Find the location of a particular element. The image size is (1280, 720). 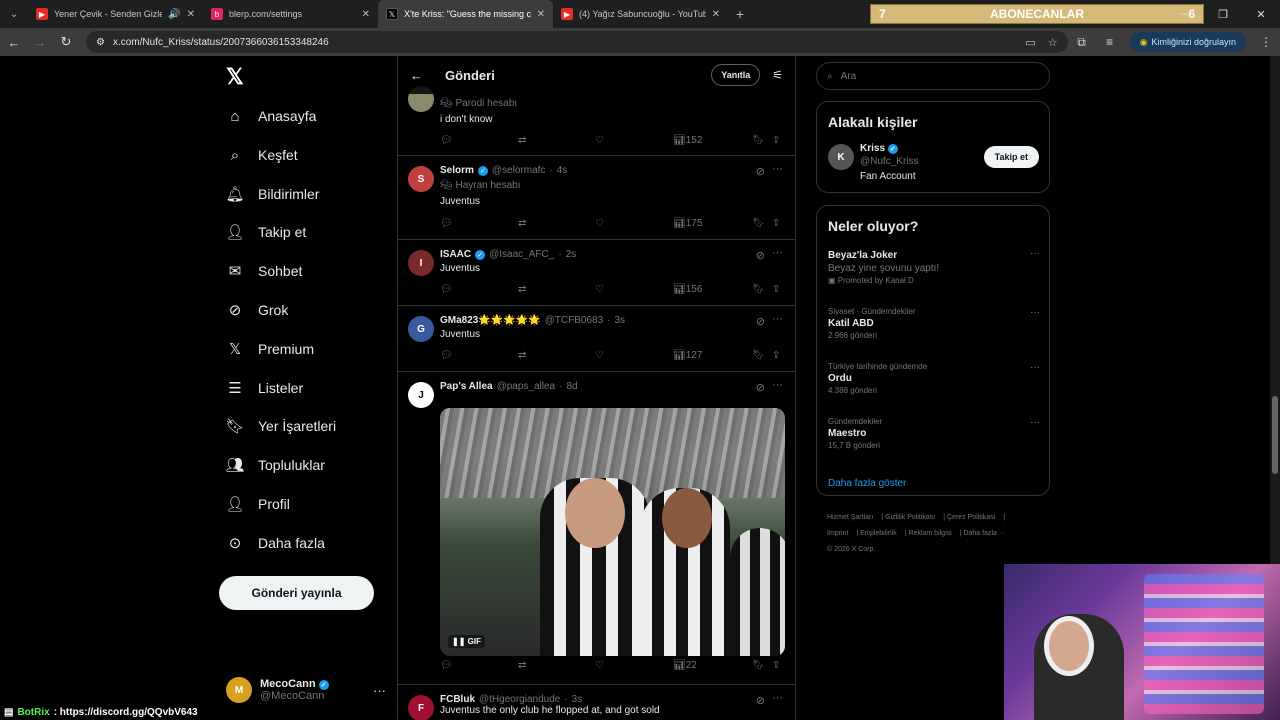

media-controls-icon: ≡ is located at coordinates (1110, 42).